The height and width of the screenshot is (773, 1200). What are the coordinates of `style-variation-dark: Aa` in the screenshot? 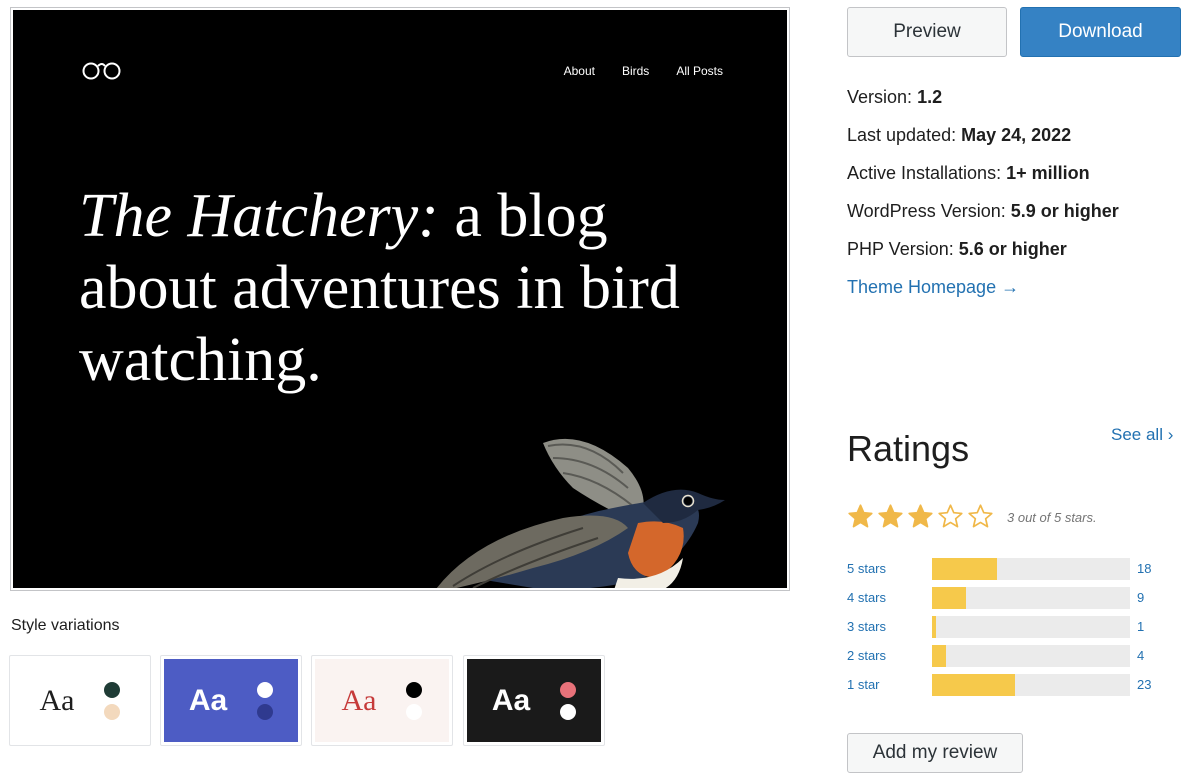 It's located at (534, 700).